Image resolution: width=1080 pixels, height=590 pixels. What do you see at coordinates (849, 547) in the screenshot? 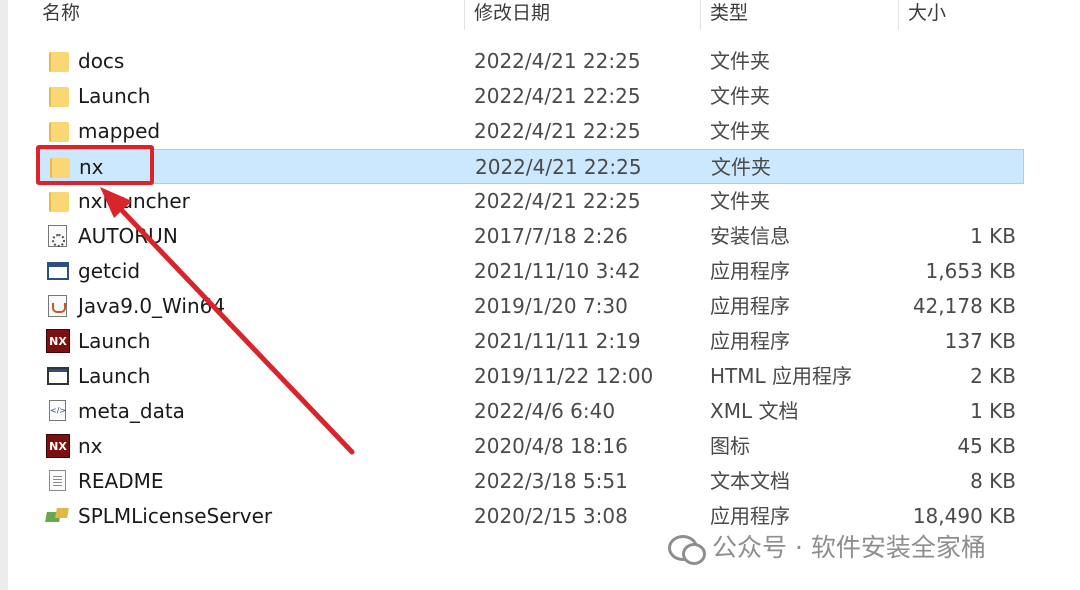
I see `watermark-text: 公众号 · 软件安装全家桶` at bounding box center [849, 547].